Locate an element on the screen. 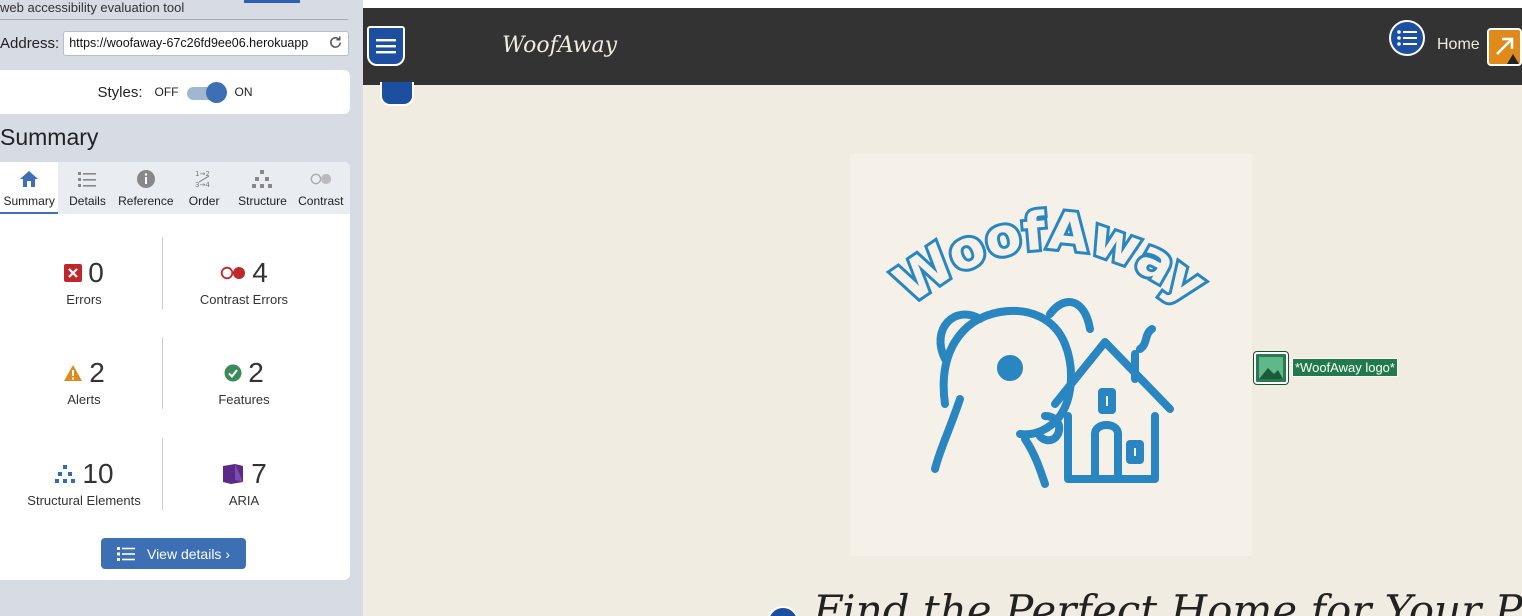 This screenshot has width=1522, height=616. info-icon is located at coordinates (146, 179).